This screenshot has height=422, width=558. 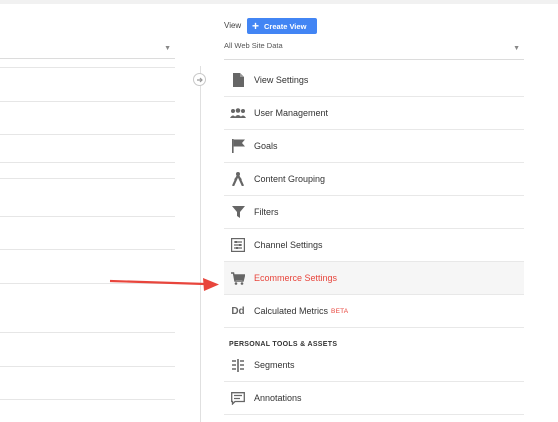 What do you see at coordinates (164, 284) in the screenshot?
I see `annotation-arrow` at bounding box center [164, 284].